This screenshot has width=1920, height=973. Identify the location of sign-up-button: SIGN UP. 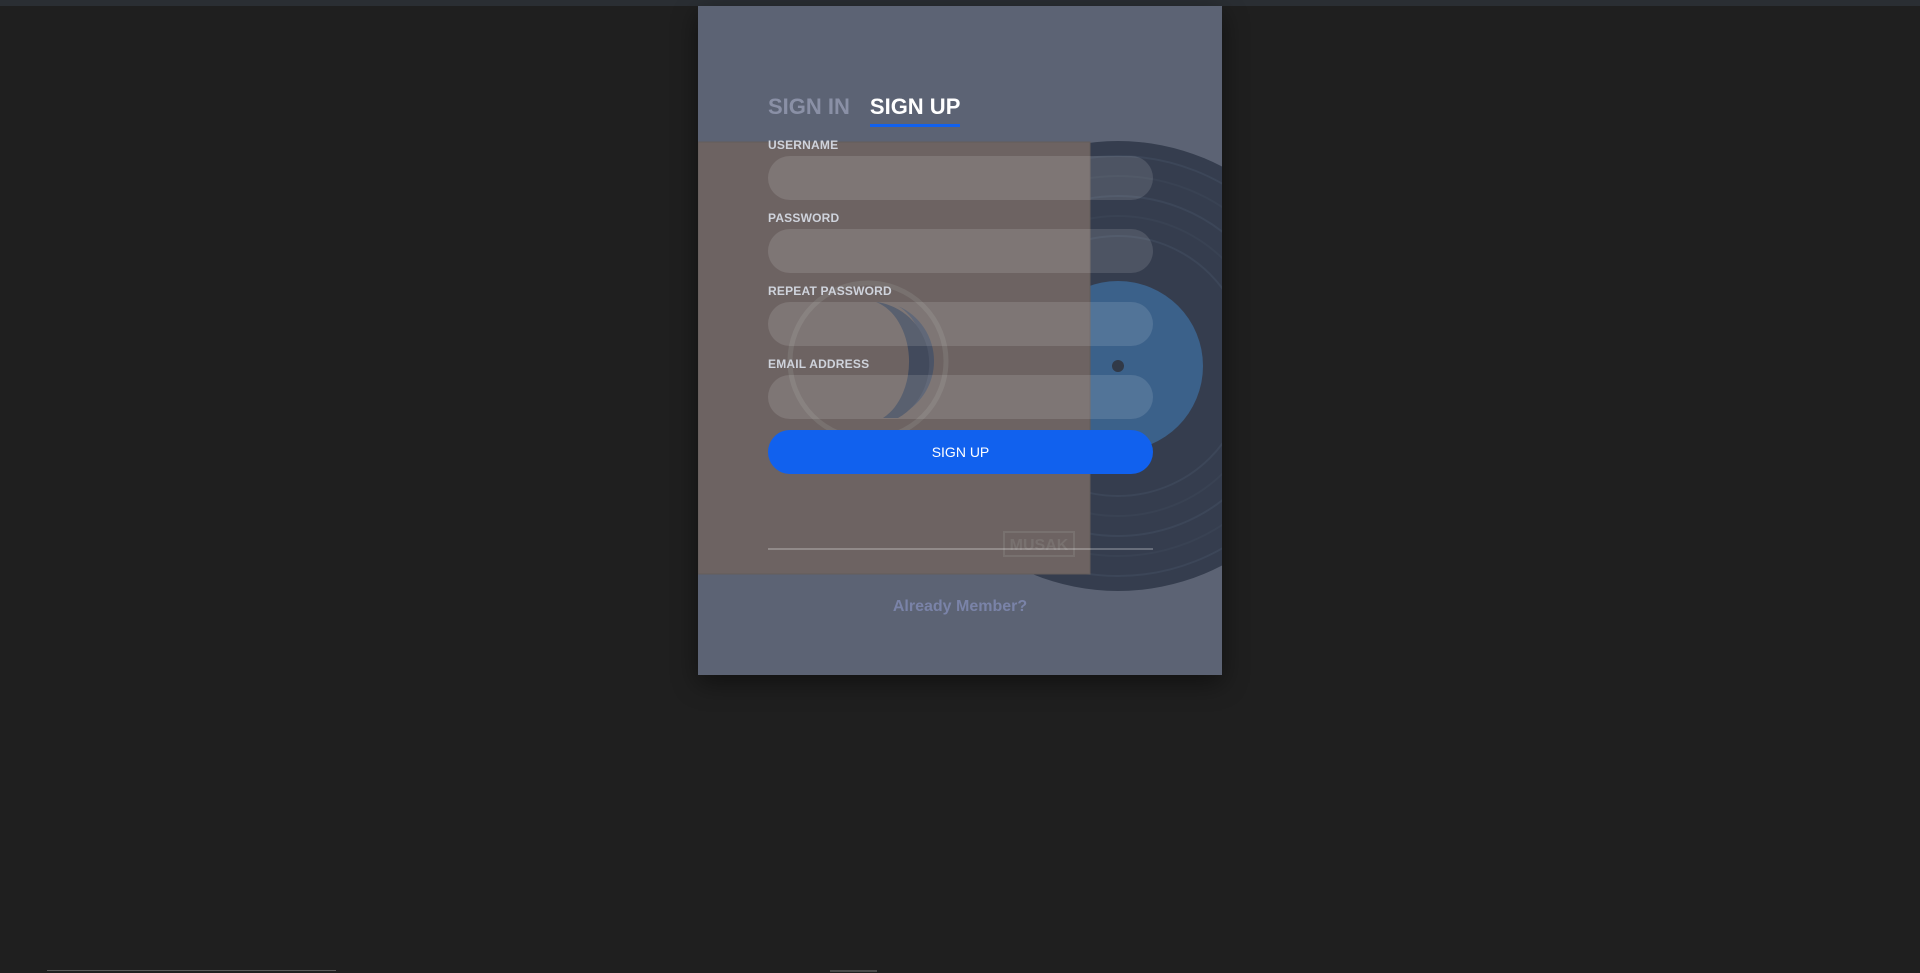
(960, 452).